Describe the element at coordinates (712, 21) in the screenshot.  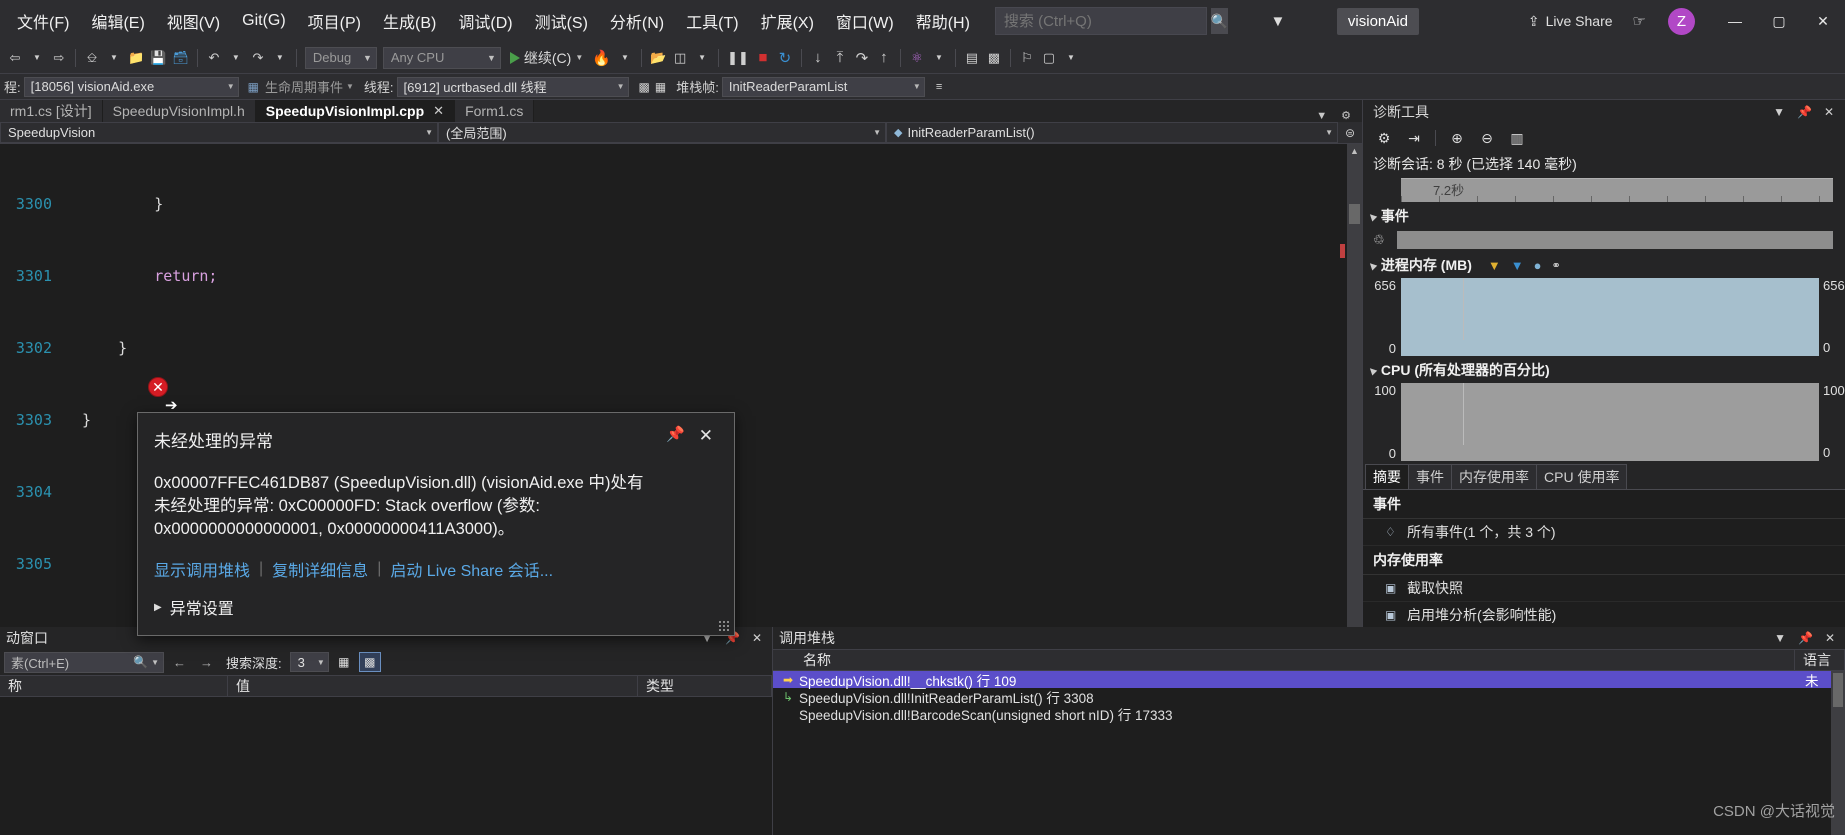
I see `menu-item-tools: 工具(T)` at that location.